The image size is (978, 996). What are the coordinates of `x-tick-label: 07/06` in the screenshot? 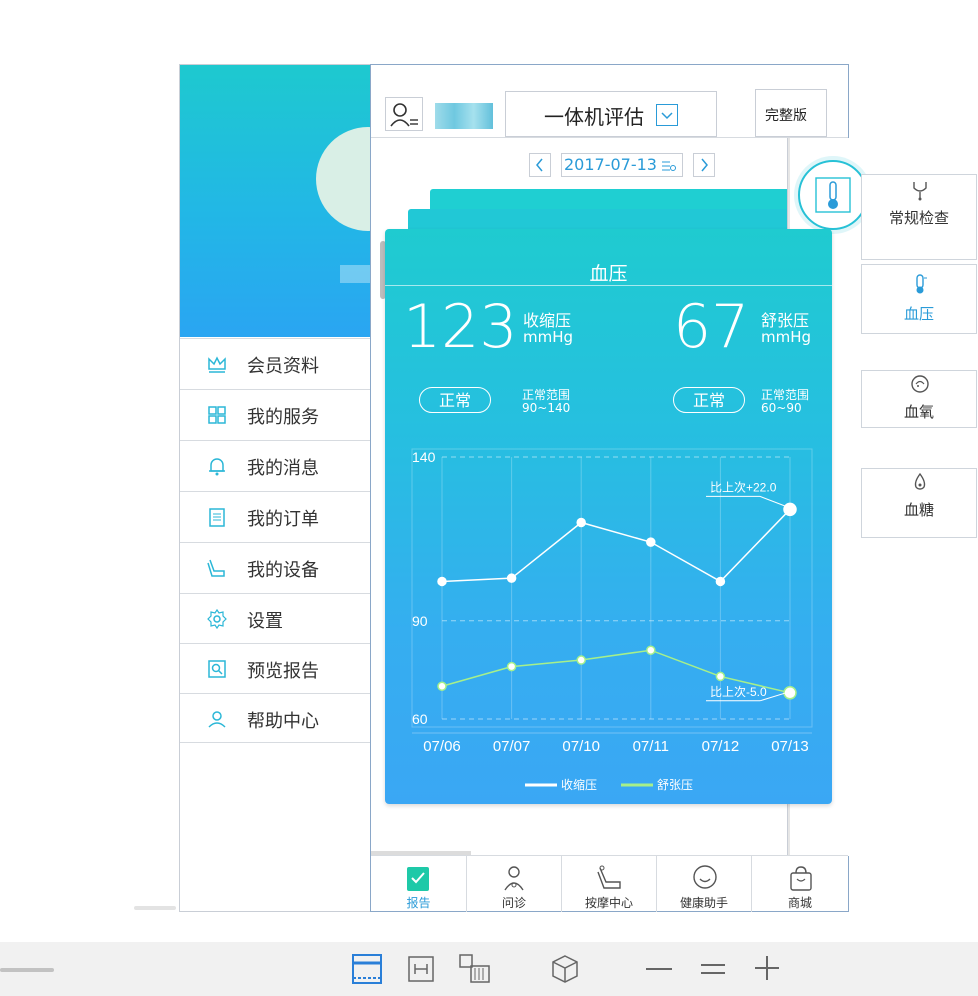 It's located at (442, 746).